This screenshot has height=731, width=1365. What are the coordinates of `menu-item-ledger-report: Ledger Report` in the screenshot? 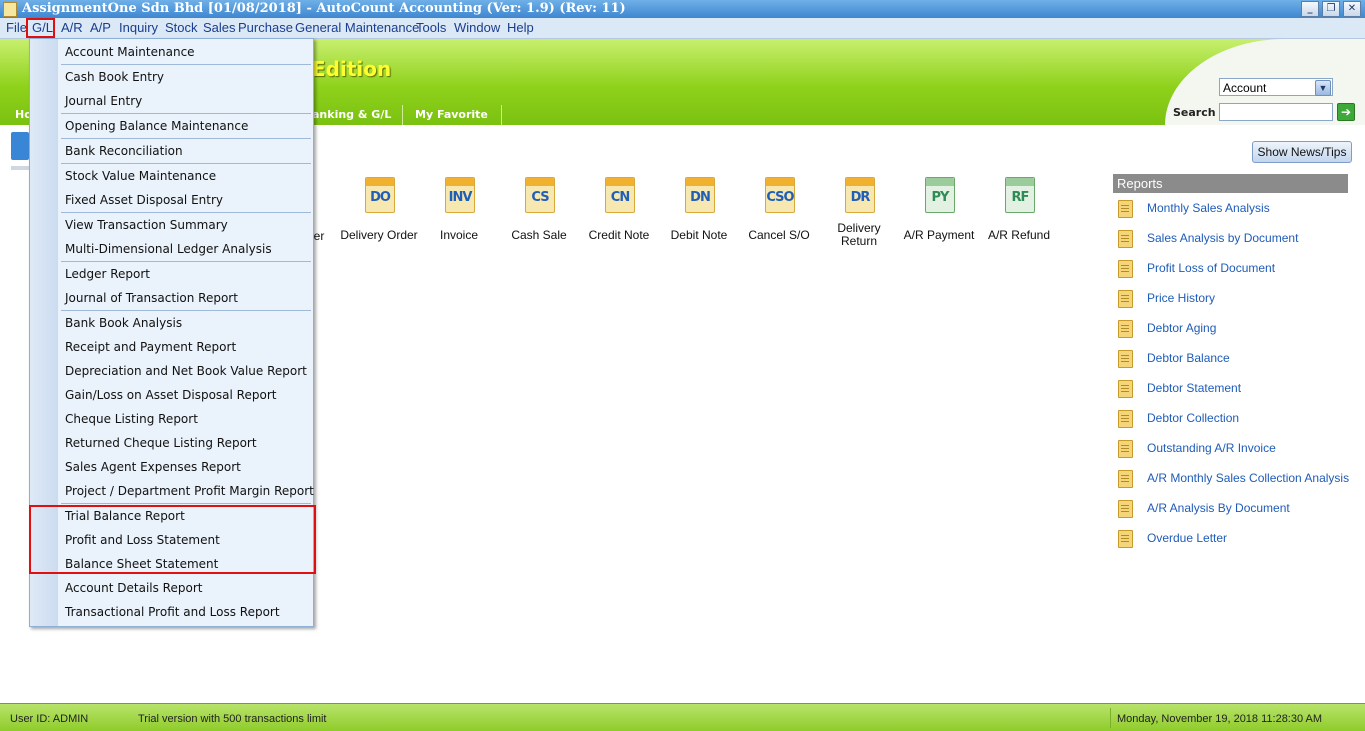 It's located at (107, 274).